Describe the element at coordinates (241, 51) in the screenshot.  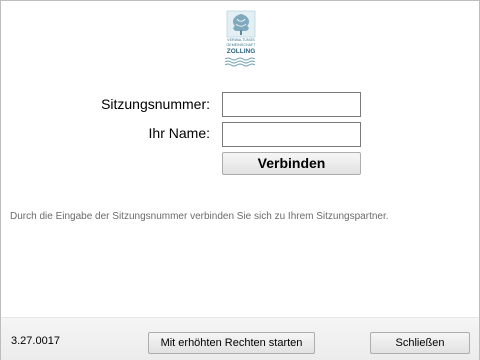
I see `logo-name: ZOLLING` at that location.